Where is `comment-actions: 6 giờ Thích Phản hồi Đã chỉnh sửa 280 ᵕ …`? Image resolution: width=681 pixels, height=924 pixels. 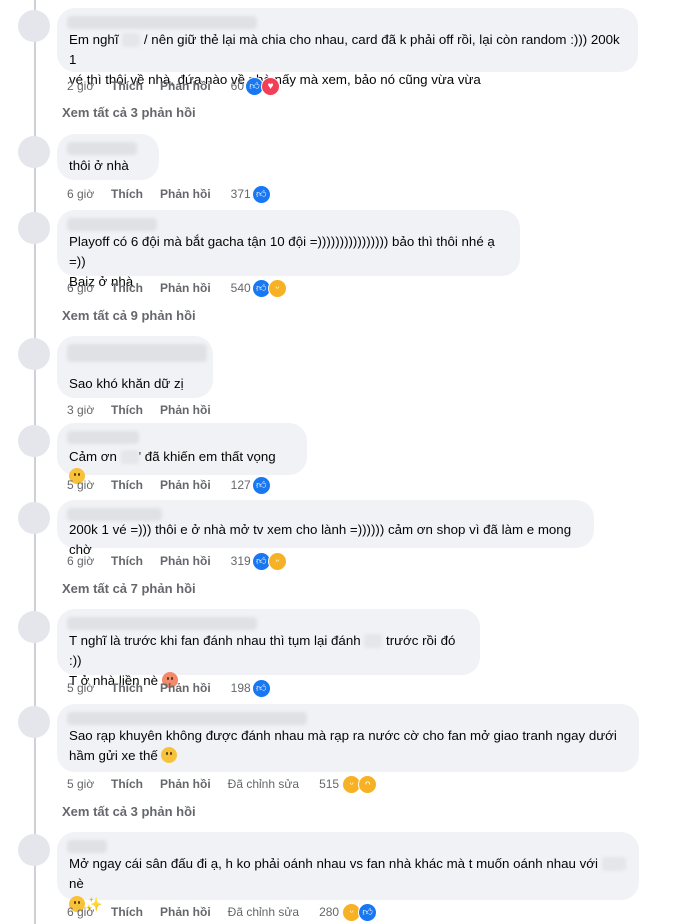 comment-actions: 6 giờ Thích Phản hồi Đã chỉnh sửa 280 ᵕ … is located at coordinates (222, 912).